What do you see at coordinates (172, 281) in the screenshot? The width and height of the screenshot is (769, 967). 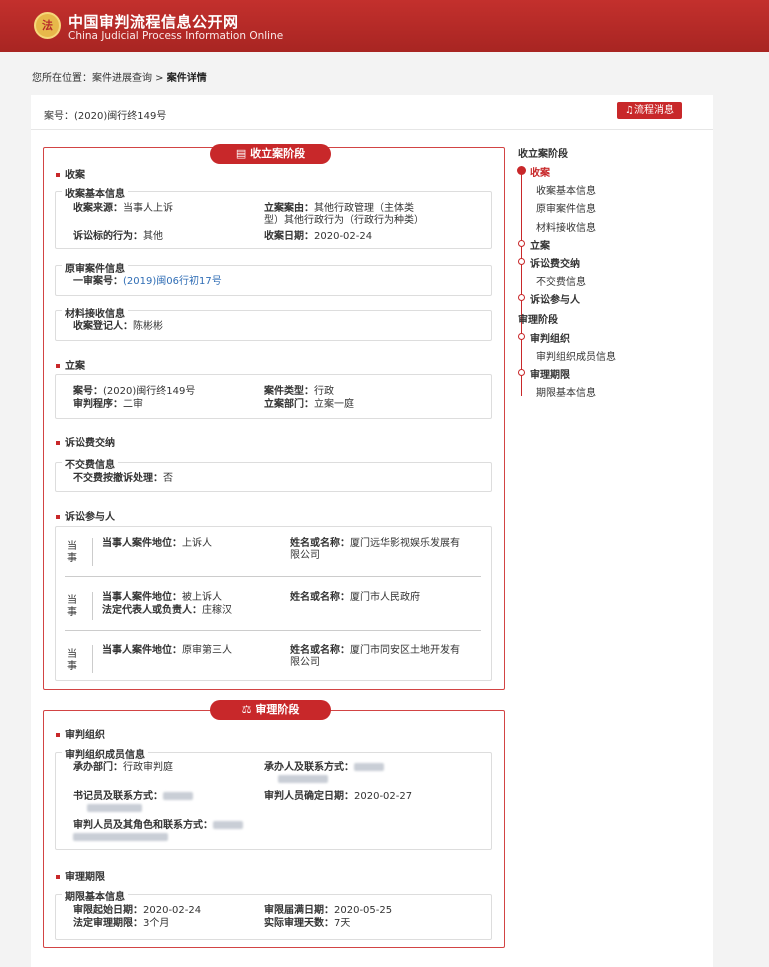 I see `first-instance-case-link: (2019)闽06行初17号` at bounding box center [172, 281].